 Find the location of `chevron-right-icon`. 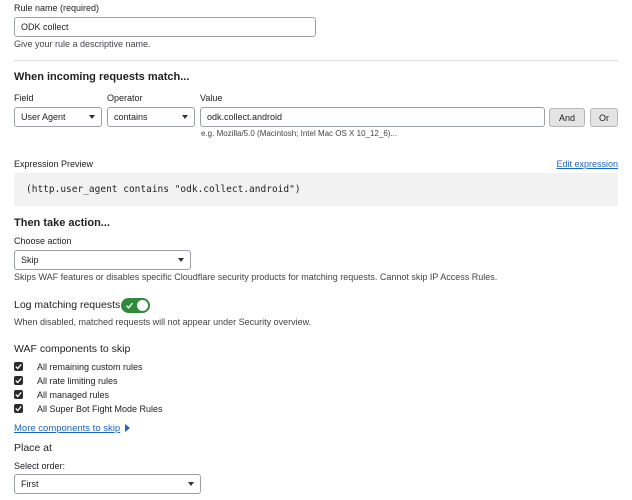

chevron-right-icon is located at coordinates (127, 428).